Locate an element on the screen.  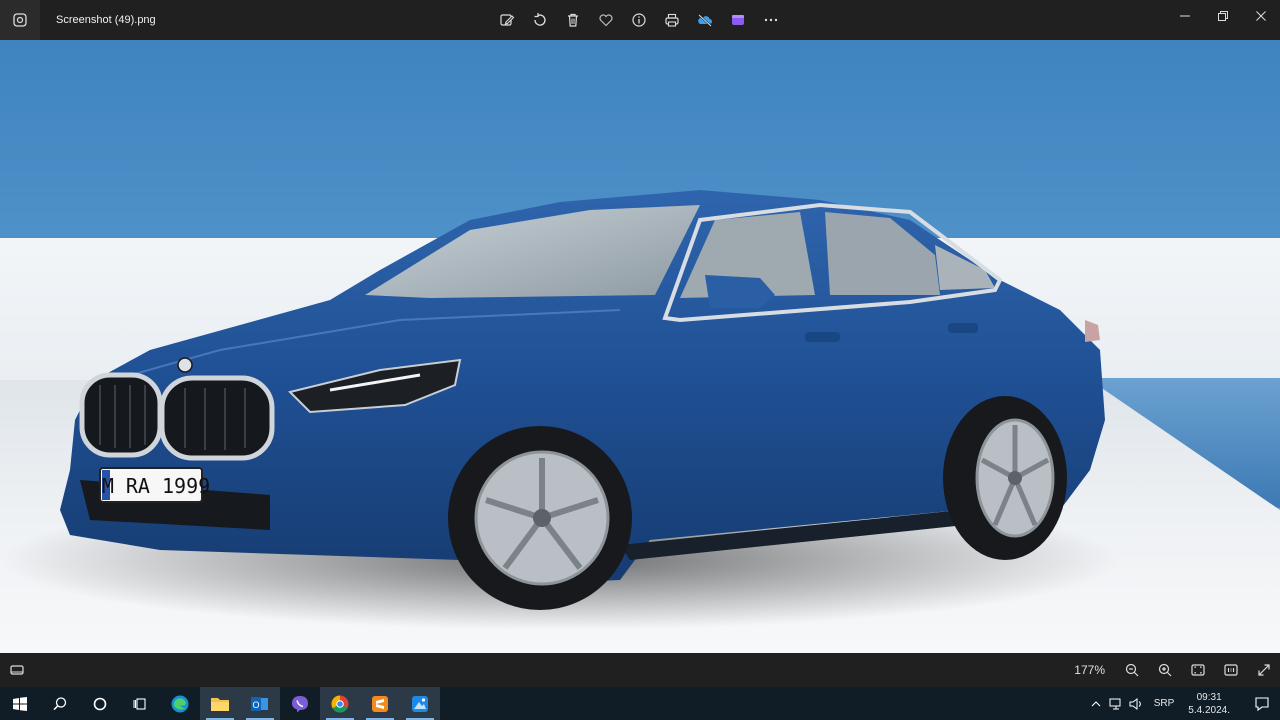
restore-icon is located at coordinates (1223, 16).